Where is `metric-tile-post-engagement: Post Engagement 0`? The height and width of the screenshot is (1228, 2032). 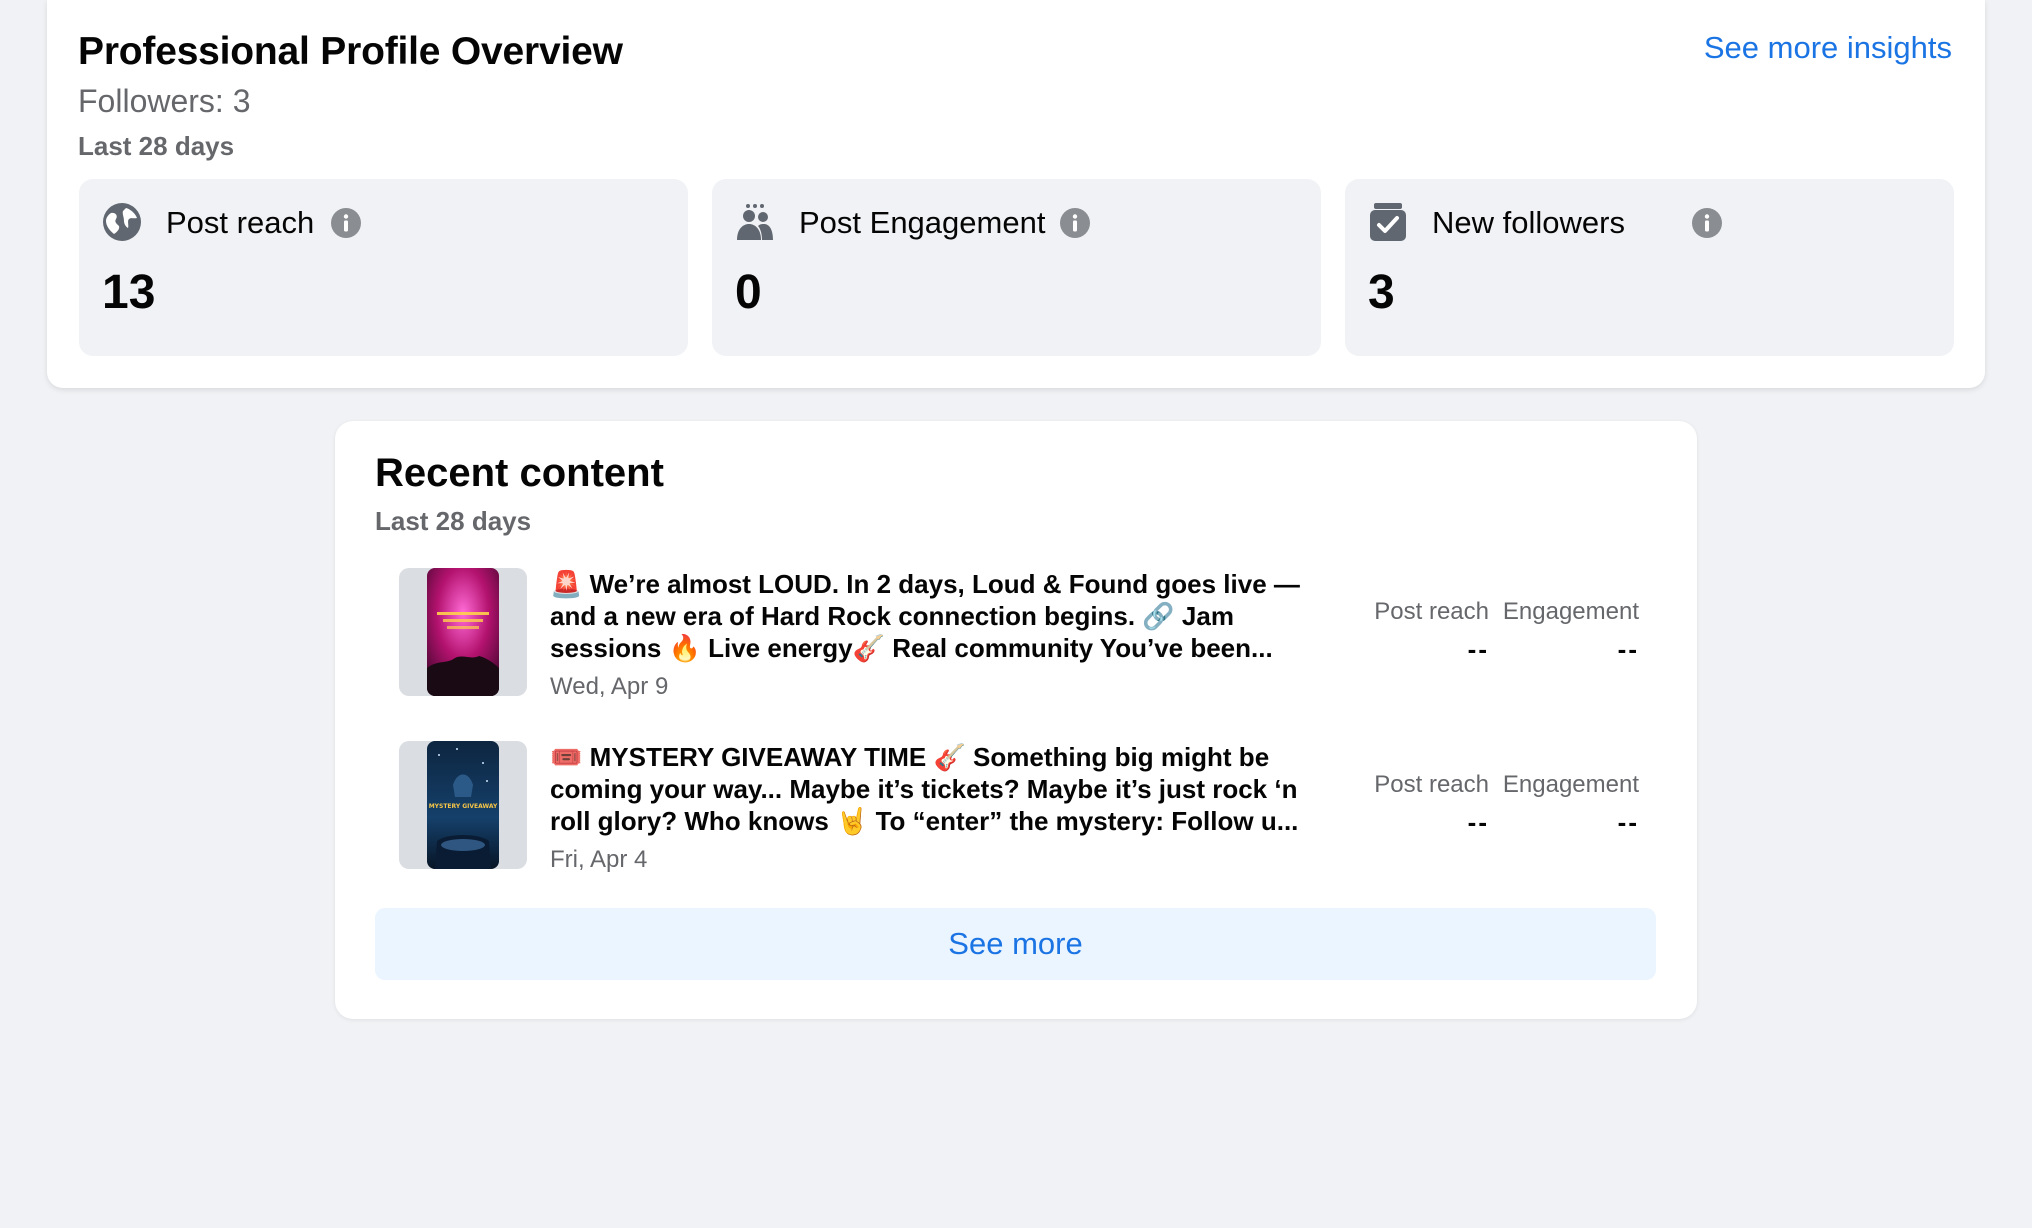
metric-tile-post-engagement: Post Engagement 0 is located at coordinates (1016, 267).